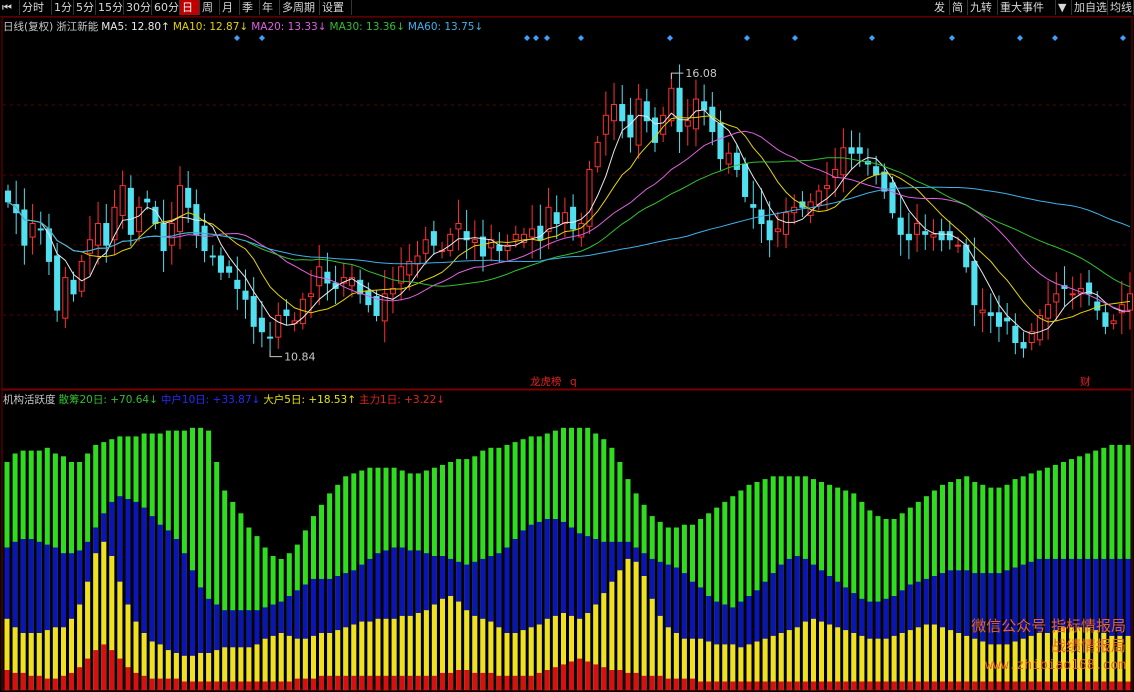 This screenshot has width=1134, height=692. What do you see at coordinates (567, 667) in the screenshot?
I see `series-3-bars` at bounding box center [567, 667].